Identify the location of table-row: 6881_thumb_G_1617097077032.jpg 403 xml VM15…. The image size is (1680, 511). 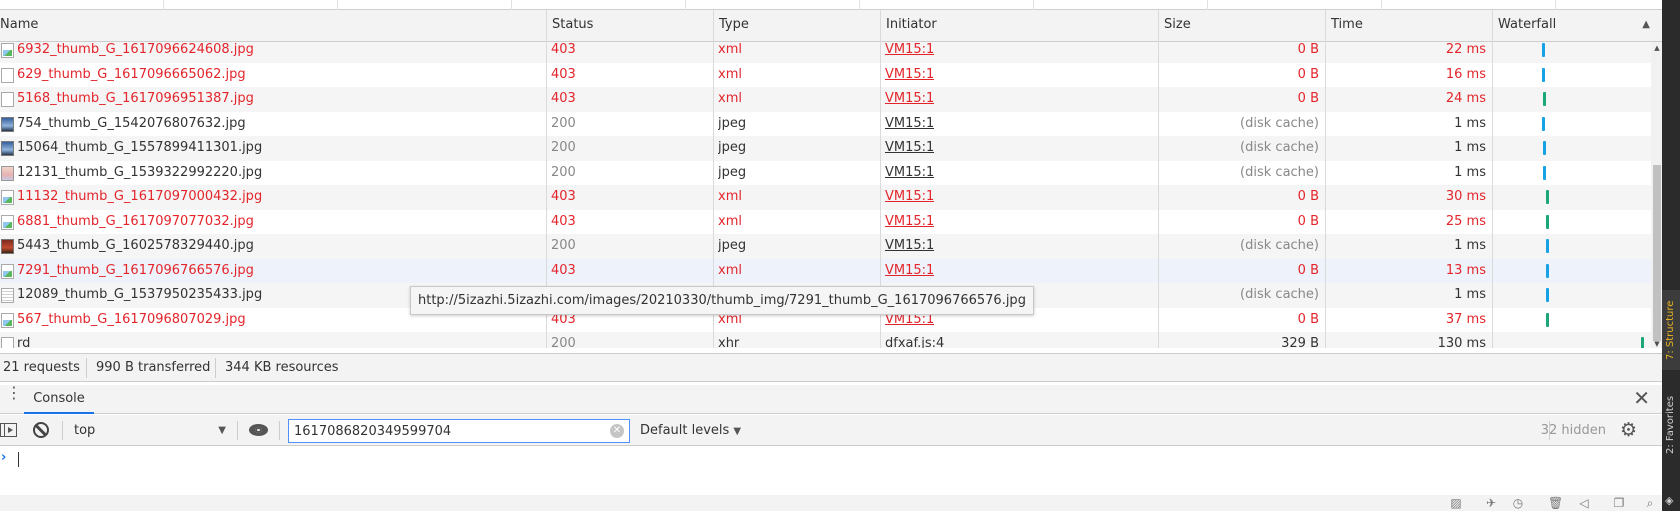
(825, 222).